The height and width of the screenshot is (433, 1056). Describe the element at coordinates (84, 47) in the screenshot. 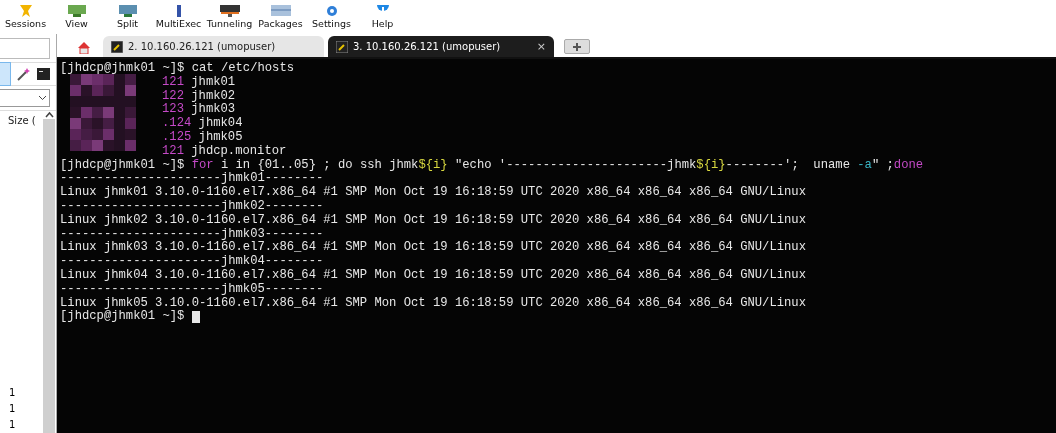

I see `home-icon` at that location.